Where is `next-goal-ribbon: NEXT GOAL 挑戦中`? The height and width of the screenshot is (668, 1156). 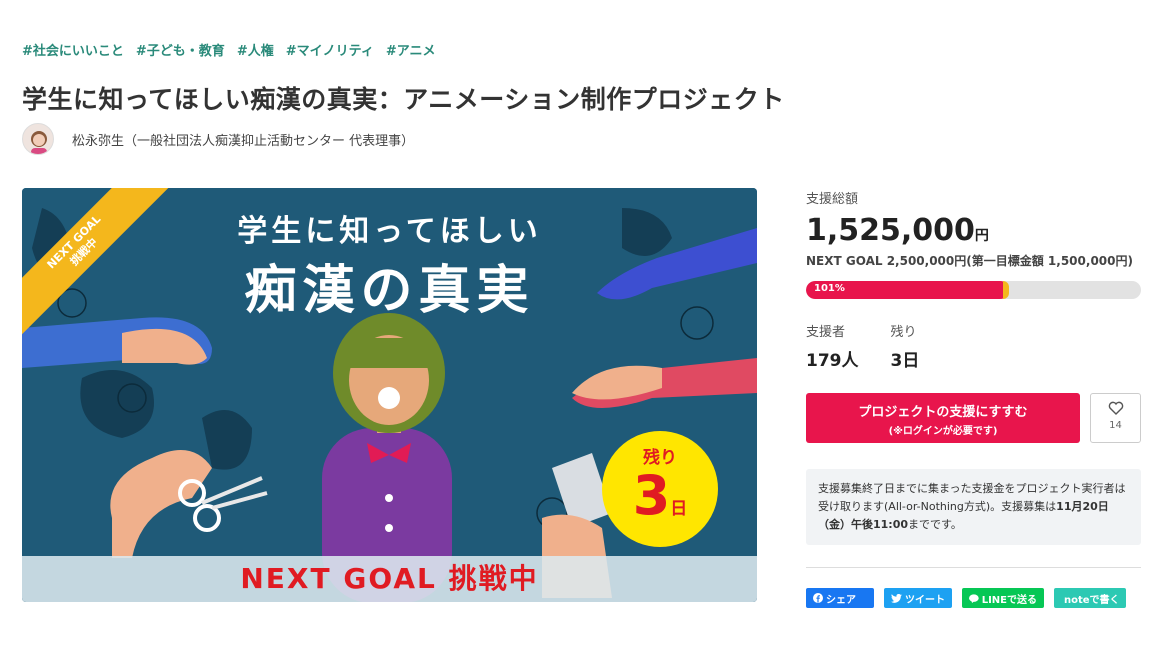
next-goal-ribbon: NEXT GOAL 挑戦中 is located at coordinates (102, 268).